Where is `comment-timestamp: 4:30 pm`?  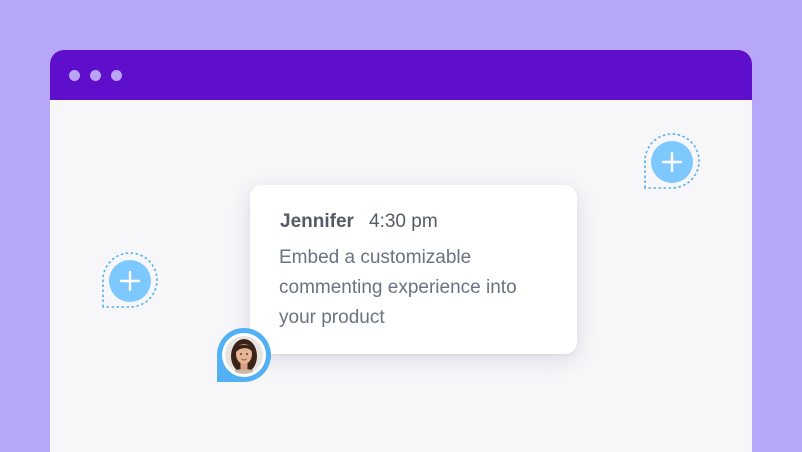 comment-timestamp: 4:30 pm is located at coordinates (403, 221).